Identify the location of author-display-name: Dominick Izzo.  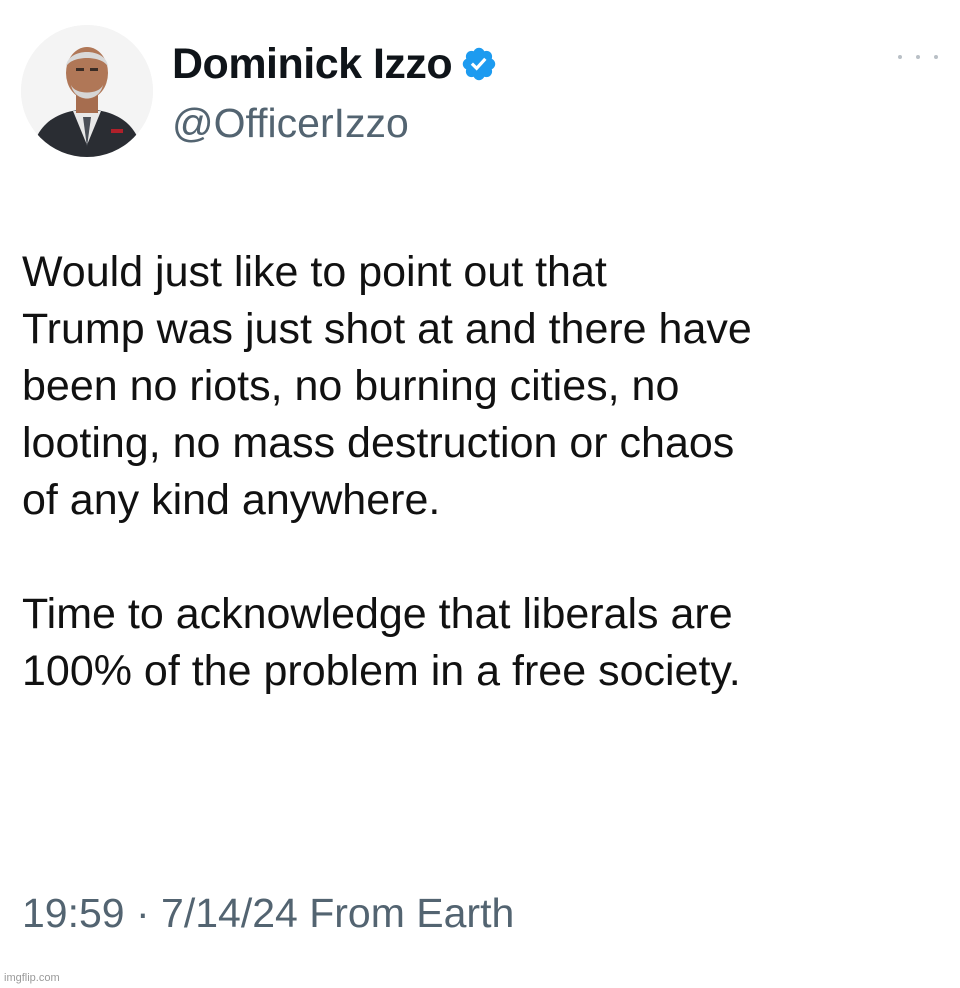
(312, 64).